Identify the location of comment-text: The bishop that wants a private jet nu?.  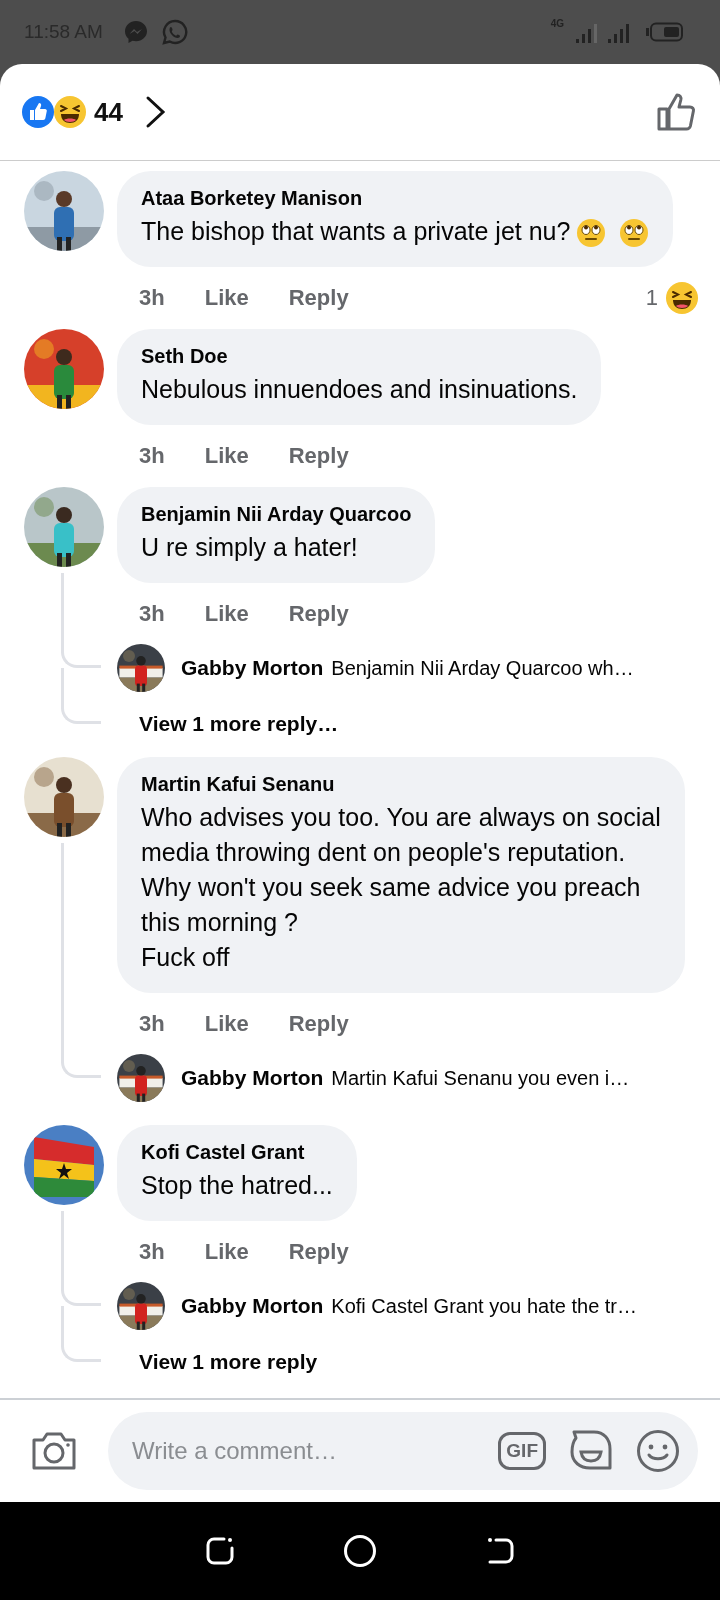
(395, 231).